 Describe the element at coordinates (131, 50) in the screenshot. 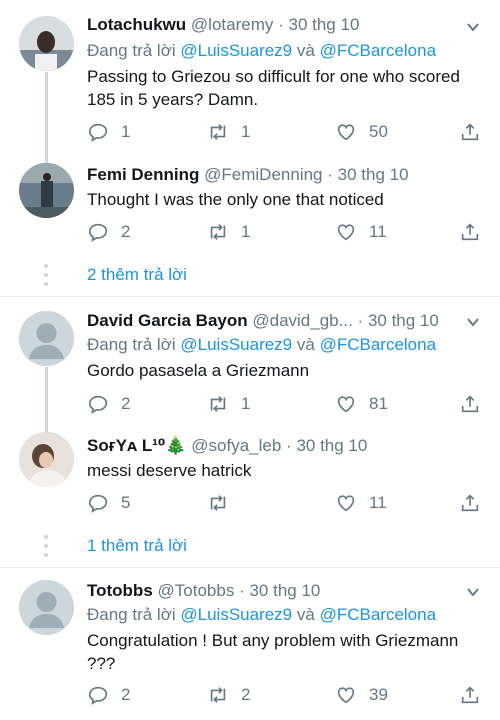

I see `reply-prefix: Đang trả lời` at that location.